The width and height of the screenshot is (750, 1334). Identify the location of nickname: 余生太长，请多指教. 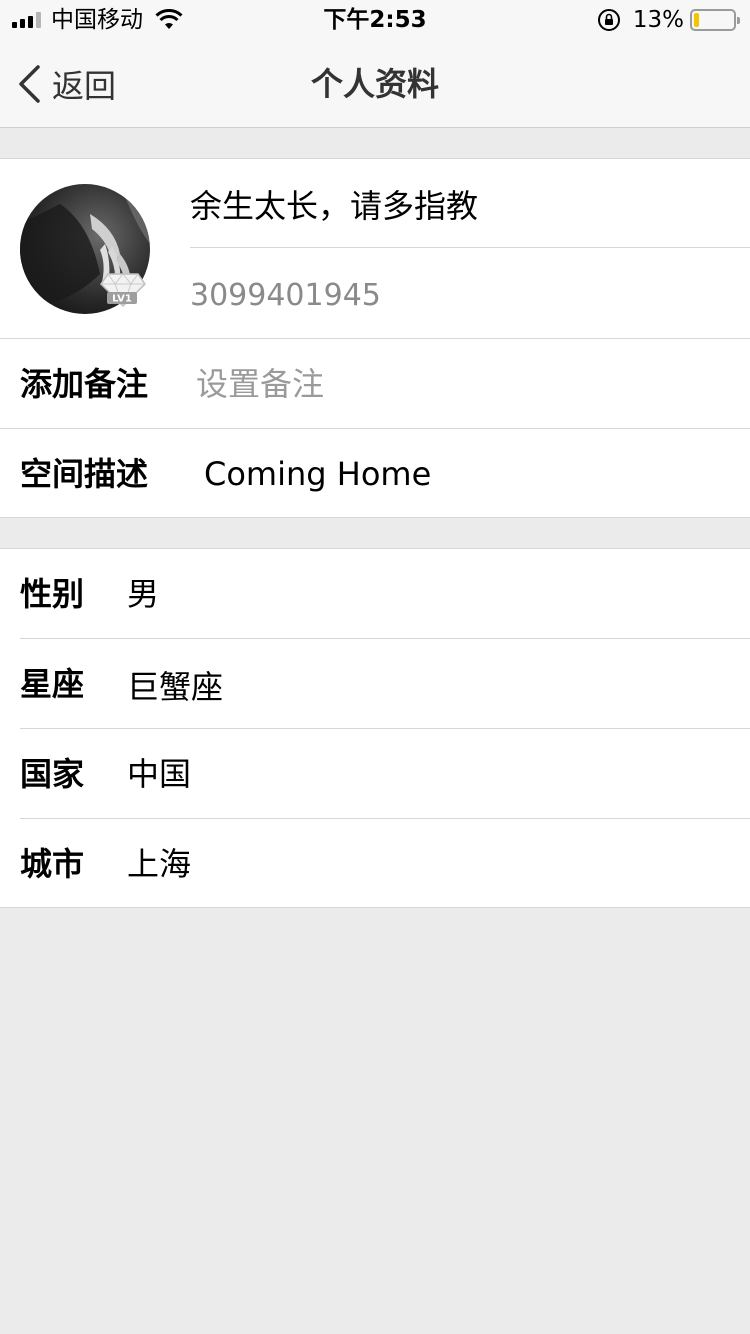
(334, 206).